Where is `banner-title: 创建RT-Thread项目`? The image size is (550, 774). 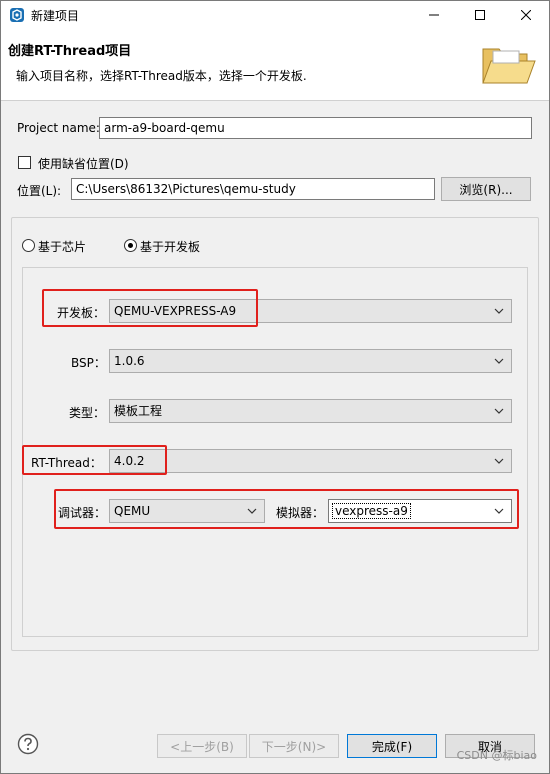
banner-title: 创建RT-Thread项目 is located at coordinates (70, 51).